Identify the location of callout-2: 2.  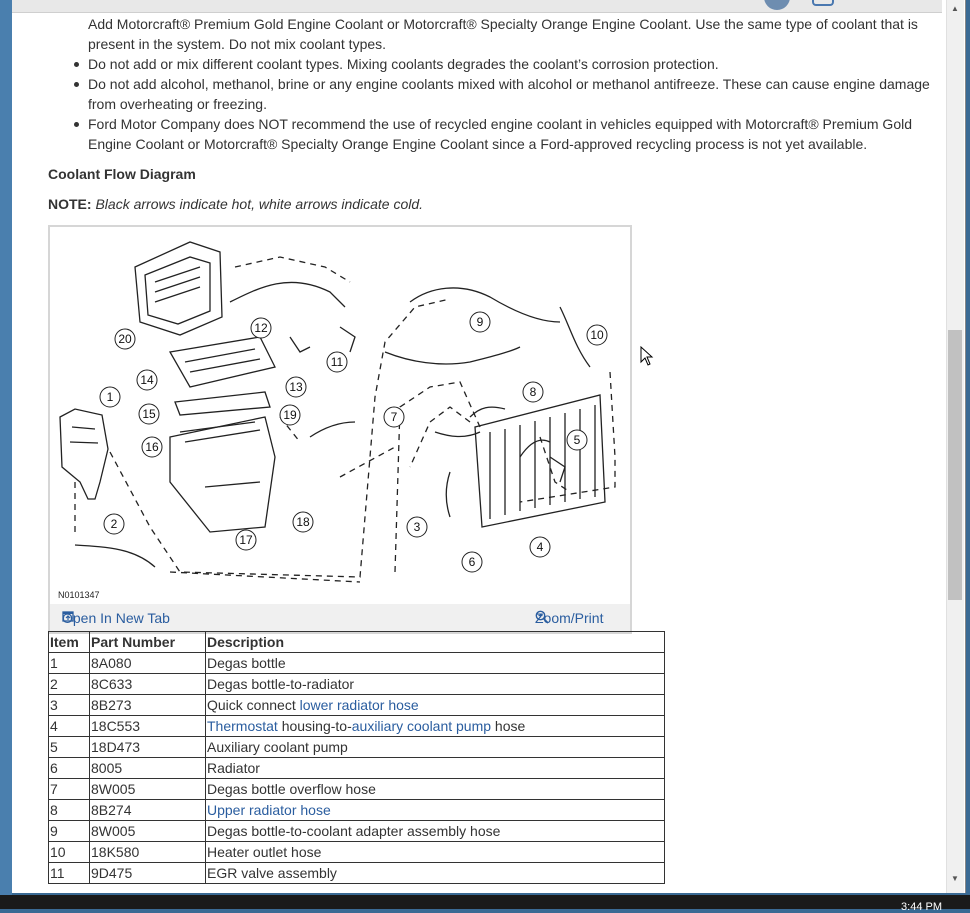
(114, 524).